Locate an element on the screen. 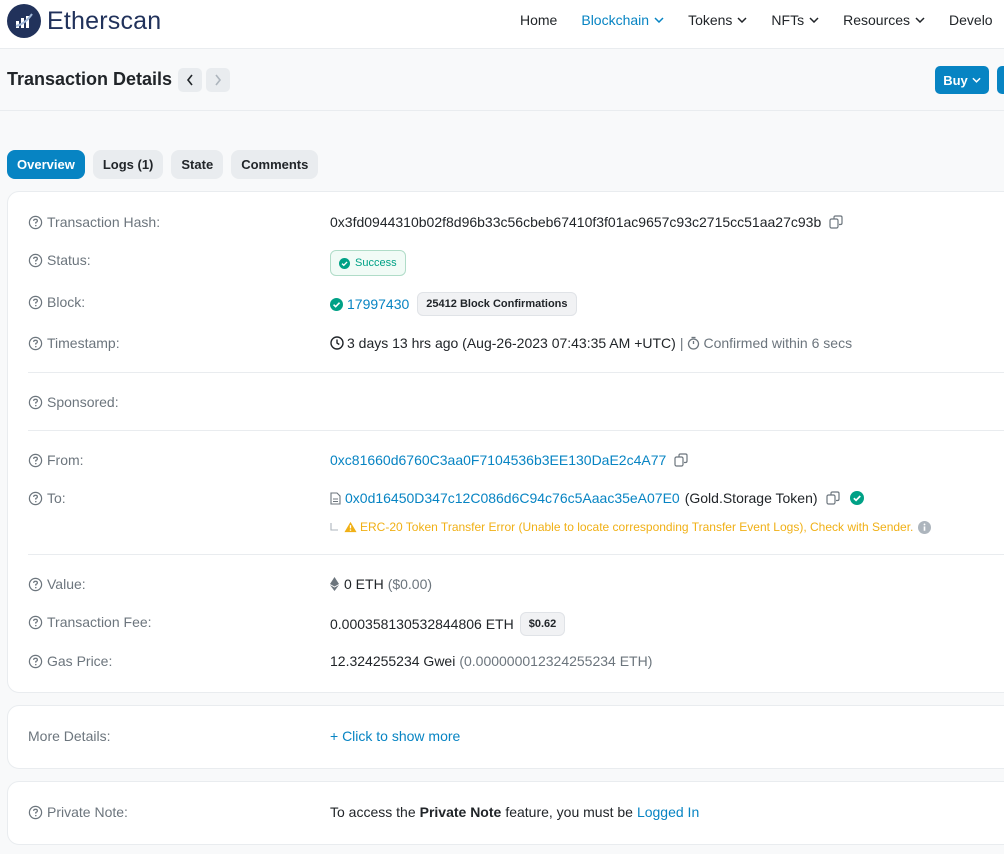 The width and height of the screenshot is (1004, 854). timestamp-label-row: Timestamp: is located at coordinates (74, 343).